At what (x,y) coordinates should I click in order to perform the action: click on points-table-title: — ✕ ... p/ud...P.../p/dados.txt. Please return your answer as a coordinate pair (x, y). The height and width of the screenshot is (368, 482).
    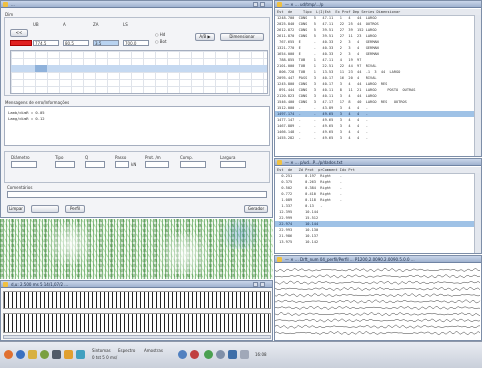
    Looking at the image, I should click on (314, 162).